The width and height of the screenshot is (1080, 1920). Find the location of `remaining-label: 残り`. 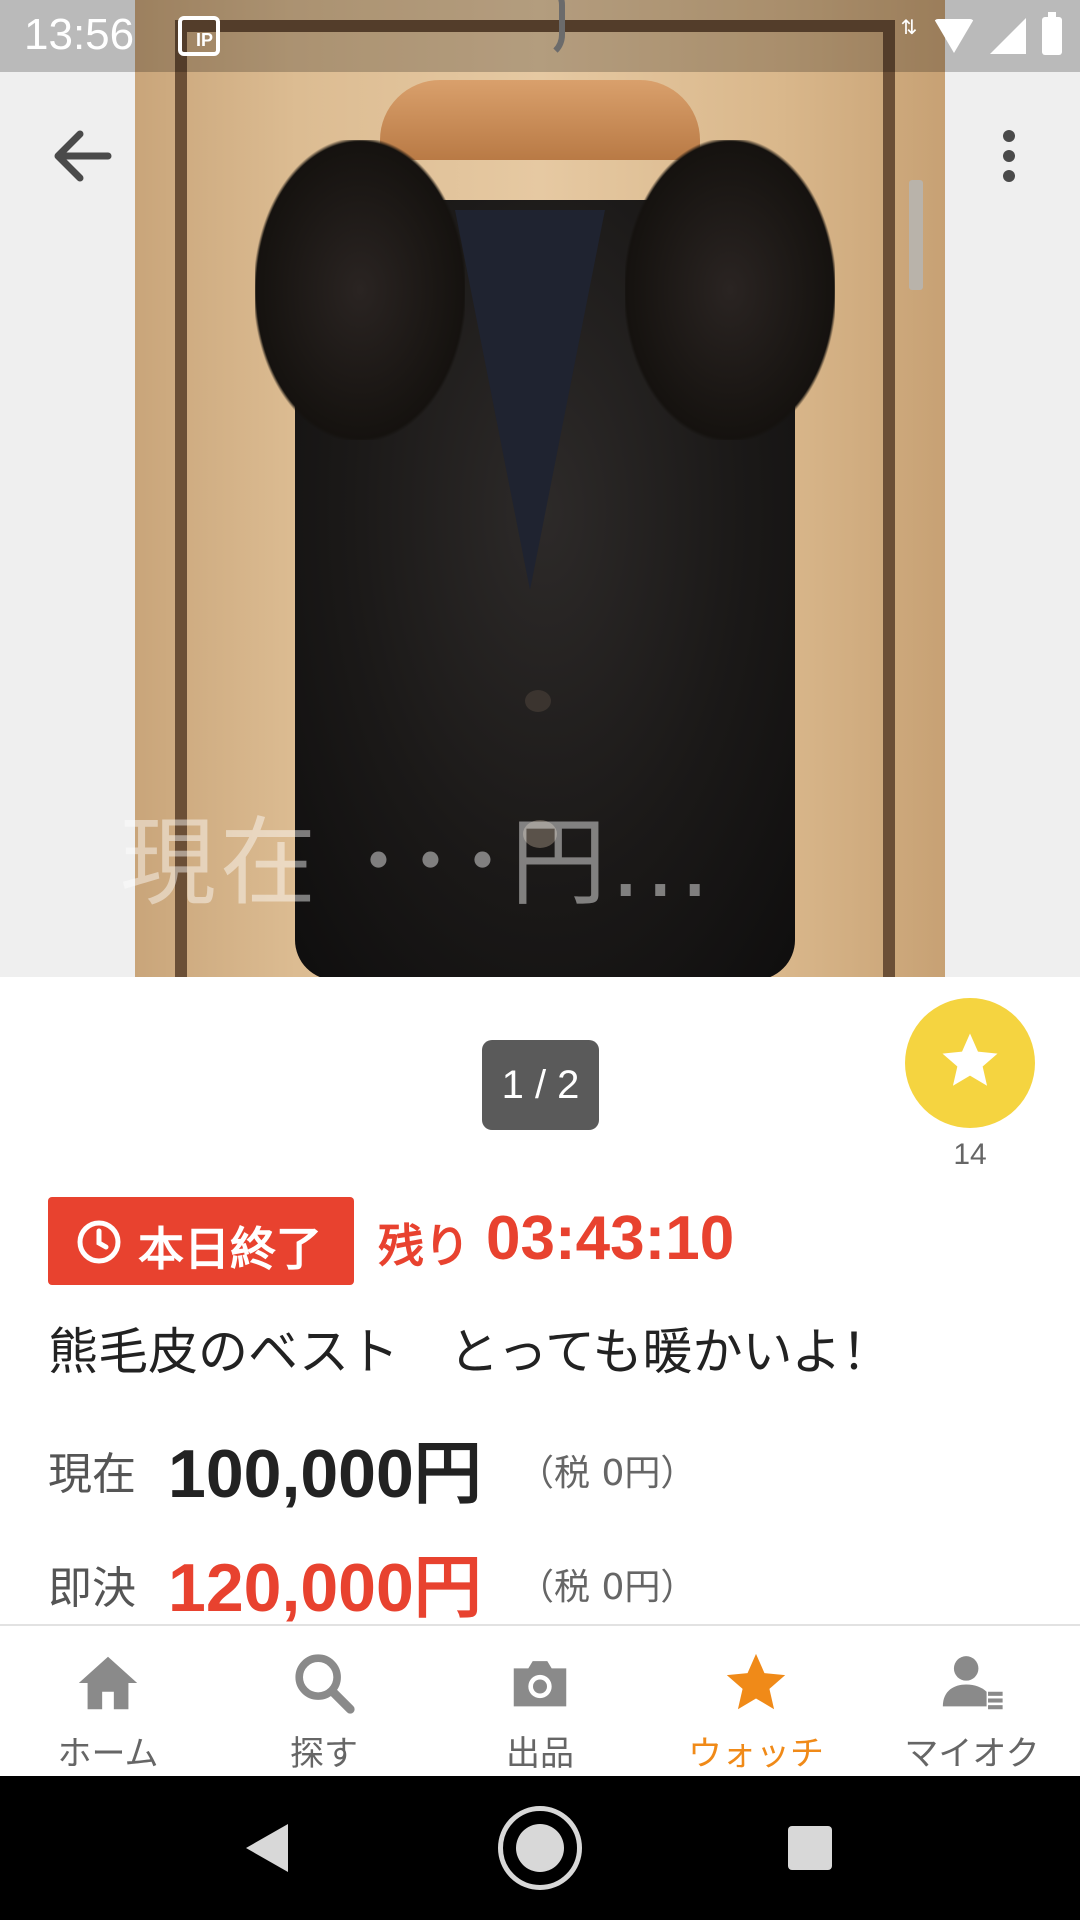

remaining-label: 残り is located at coordinates (424, 1246).